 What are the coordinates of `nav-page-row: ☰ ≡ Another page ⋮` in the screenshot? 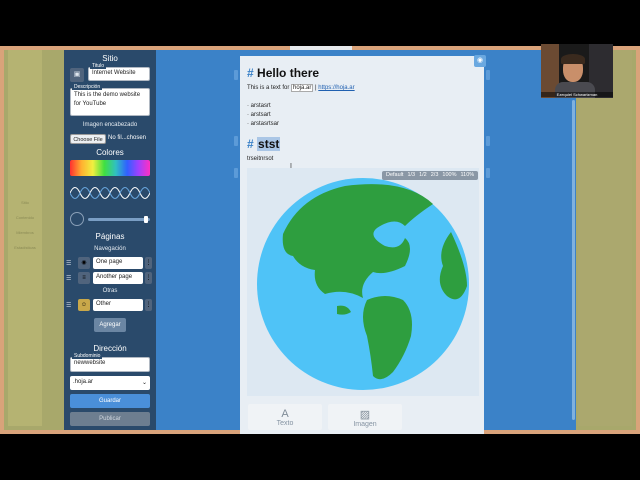 It's located at (109, 278).